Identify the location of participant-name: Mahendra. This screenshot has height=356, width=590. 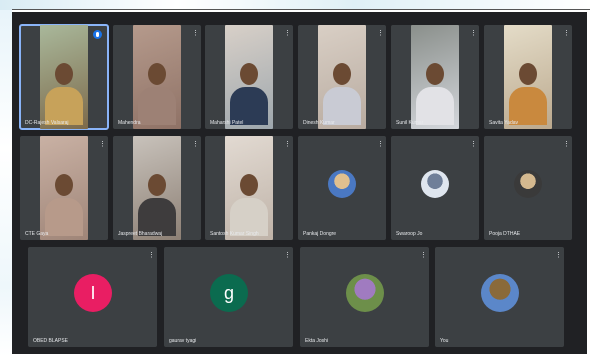
(129, 123).